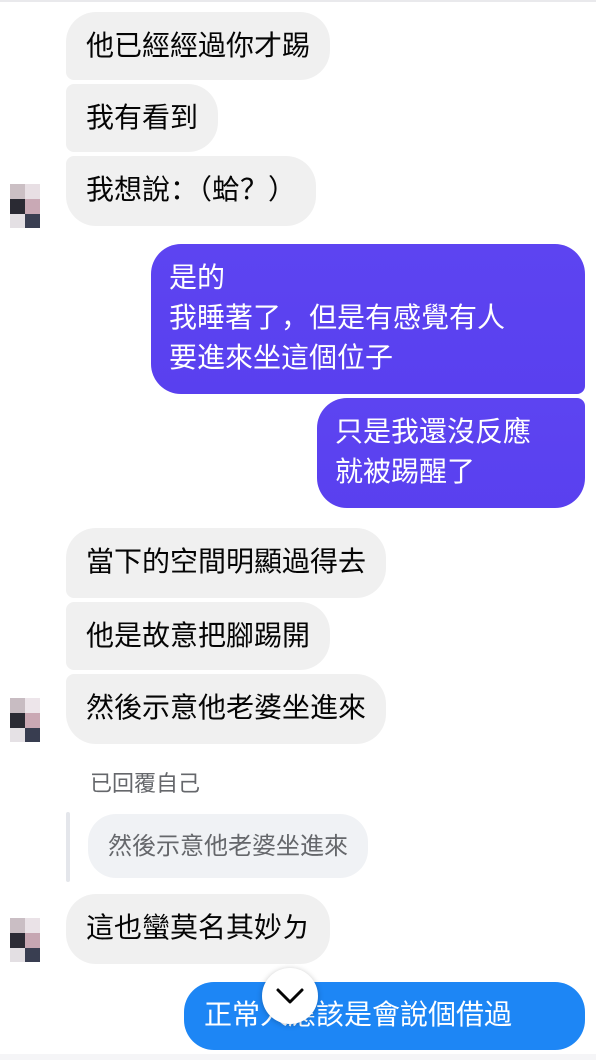  I want to click on incoming-message: 這也蠻莫名其妙ㄉ, so click(198, 929).